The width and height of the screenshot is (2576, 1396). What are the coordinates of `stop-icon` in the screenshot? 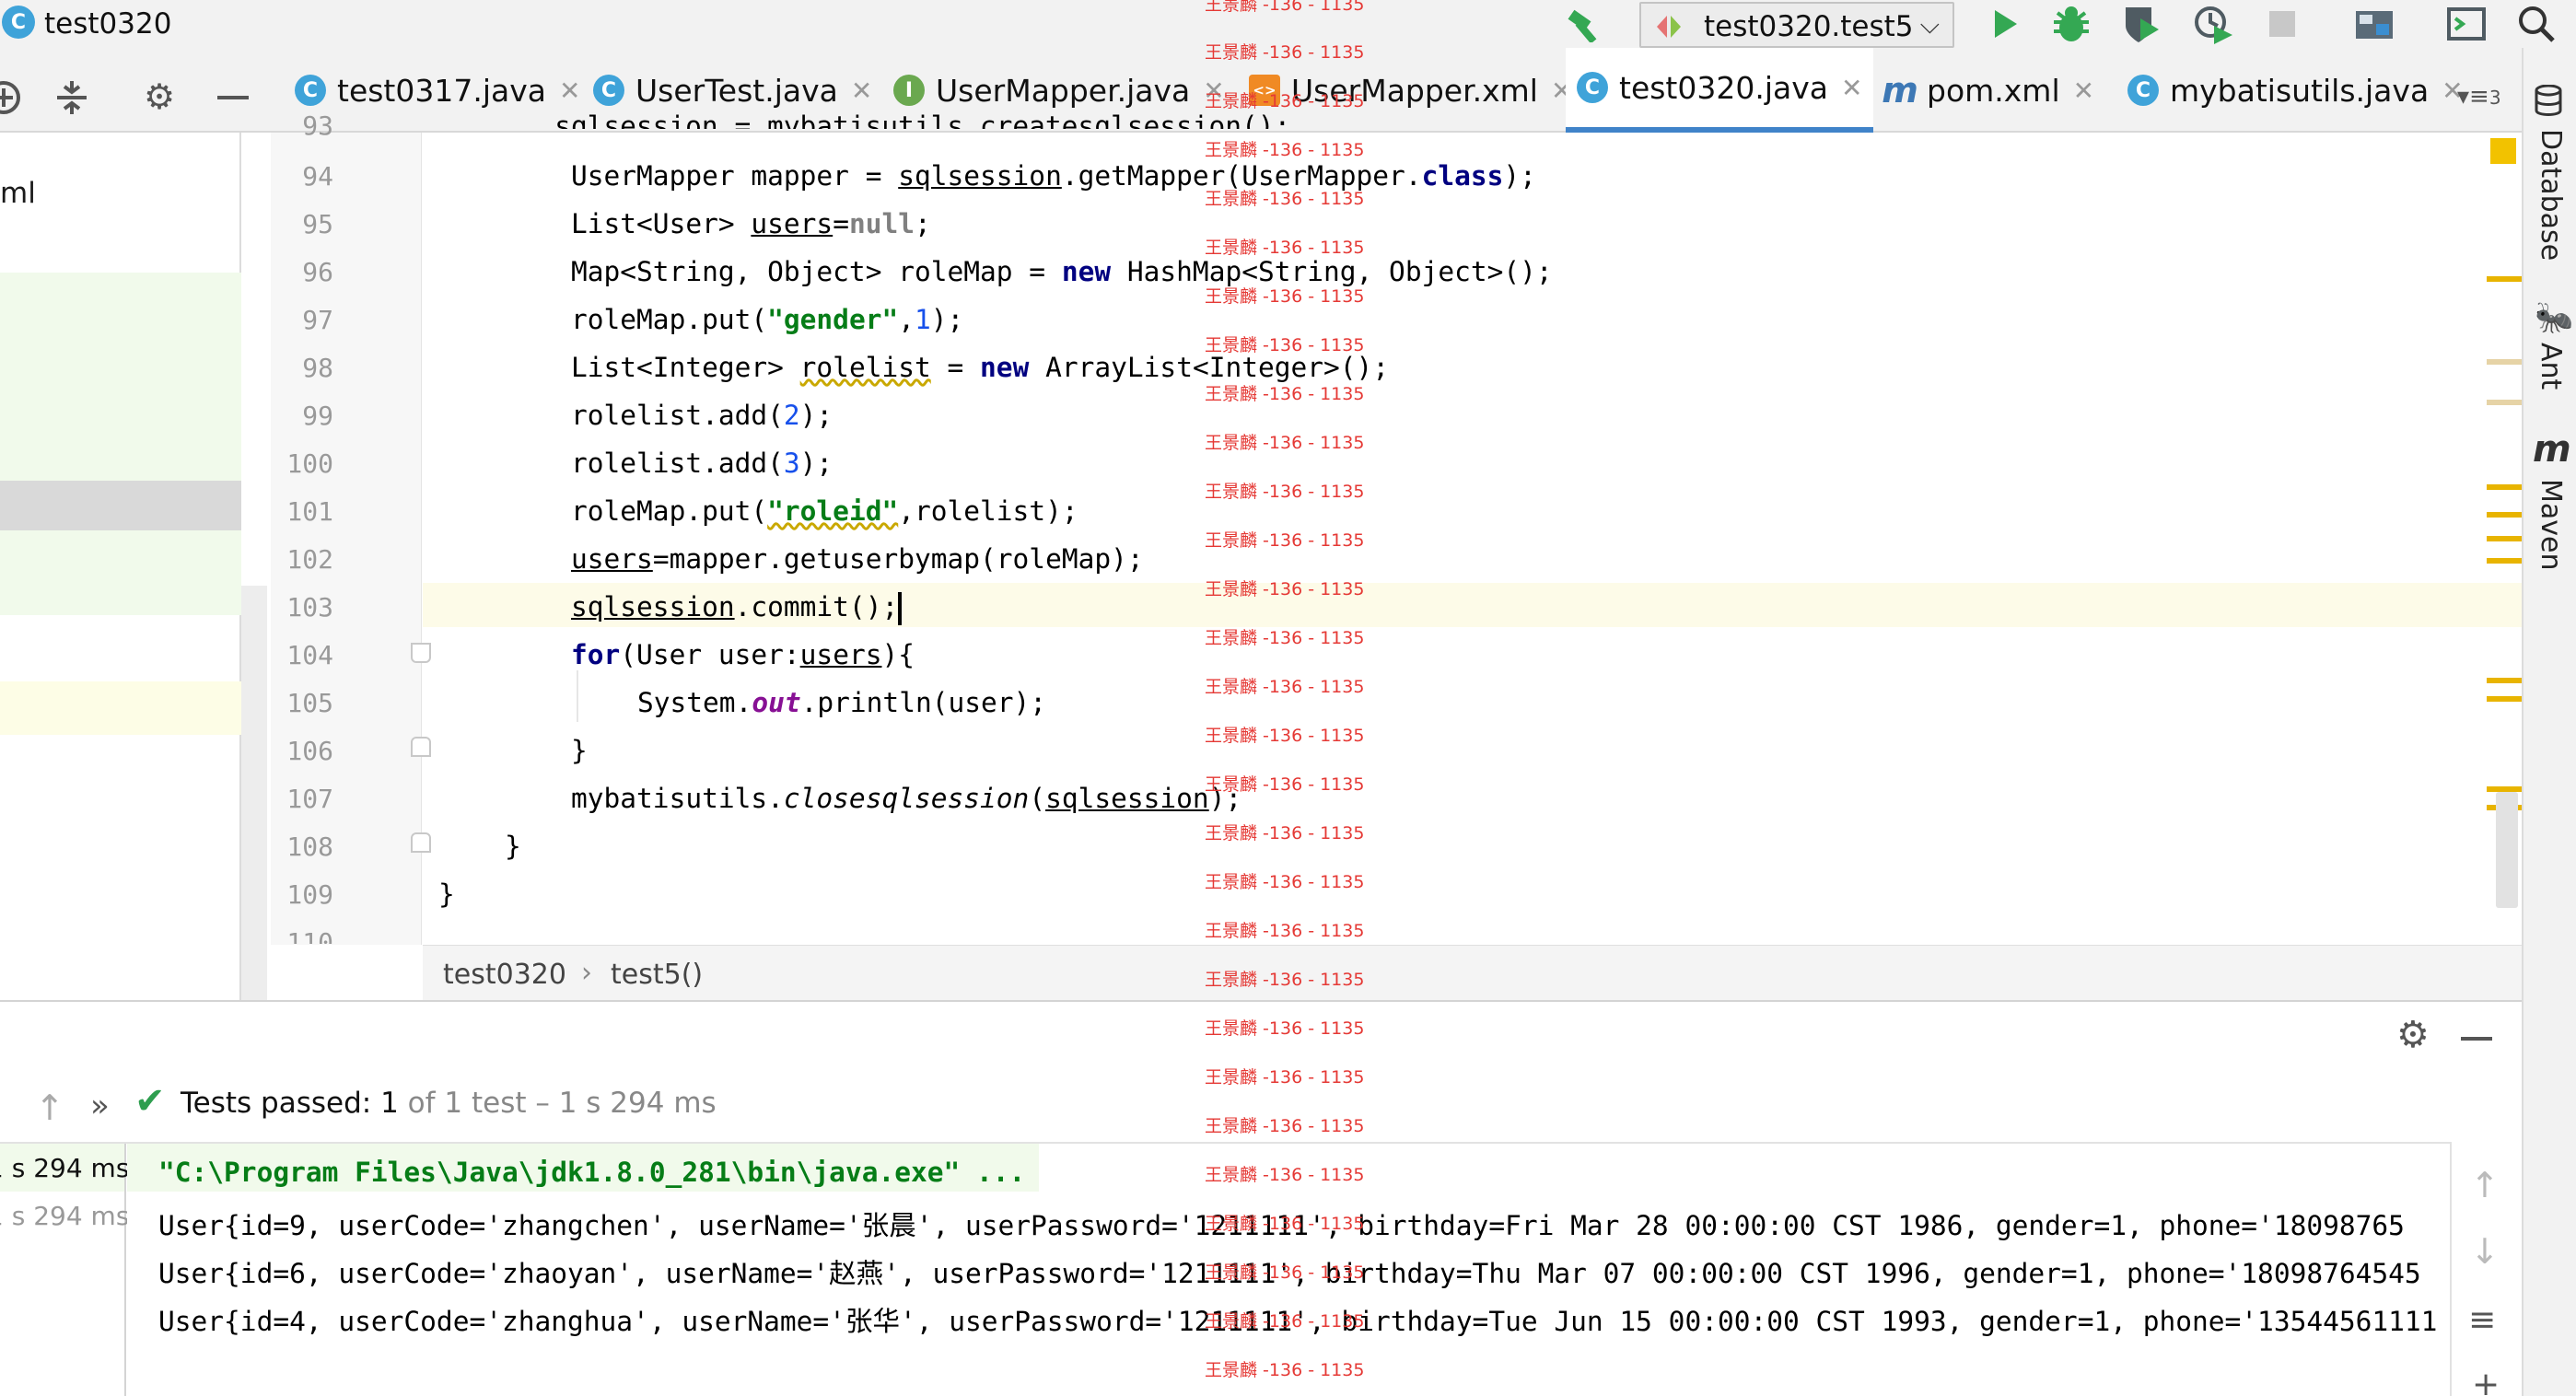 It's located at (2282, 24).